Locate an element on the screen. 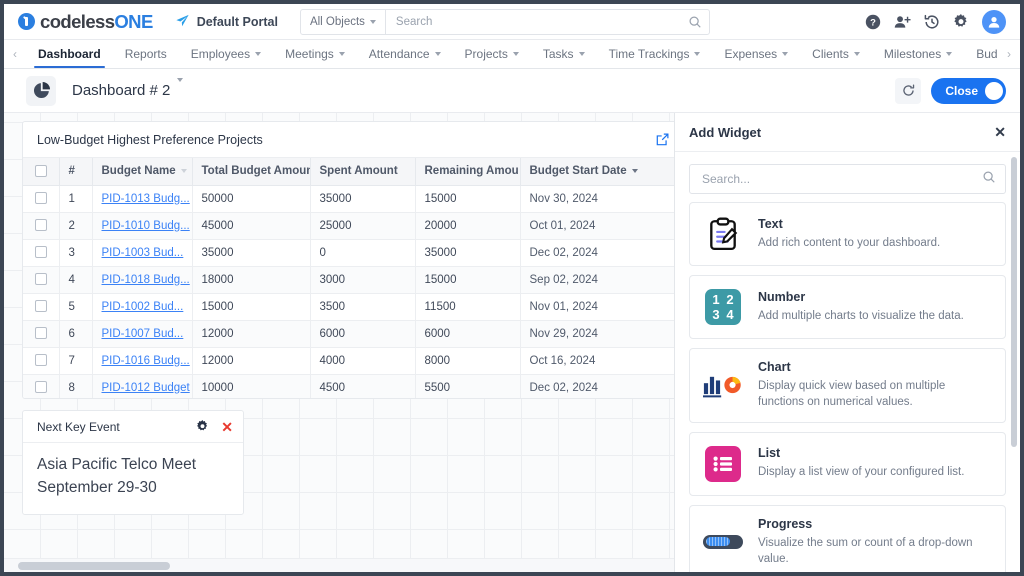  nav-item-clients: Clients is located at coordinates (836, 54).